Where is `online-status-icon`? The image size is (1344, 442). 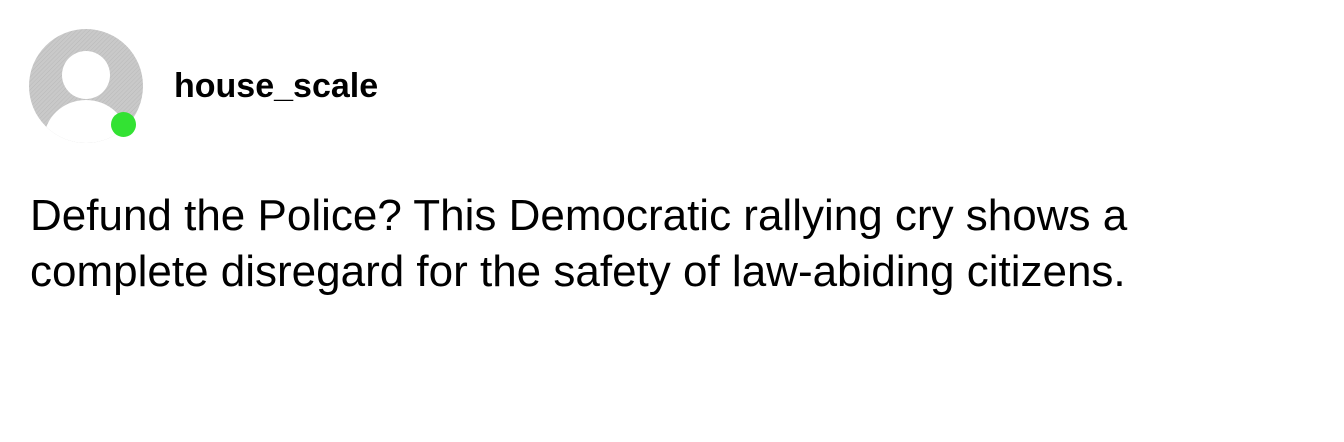 online-status-icon is located at coordinates (123, 124).